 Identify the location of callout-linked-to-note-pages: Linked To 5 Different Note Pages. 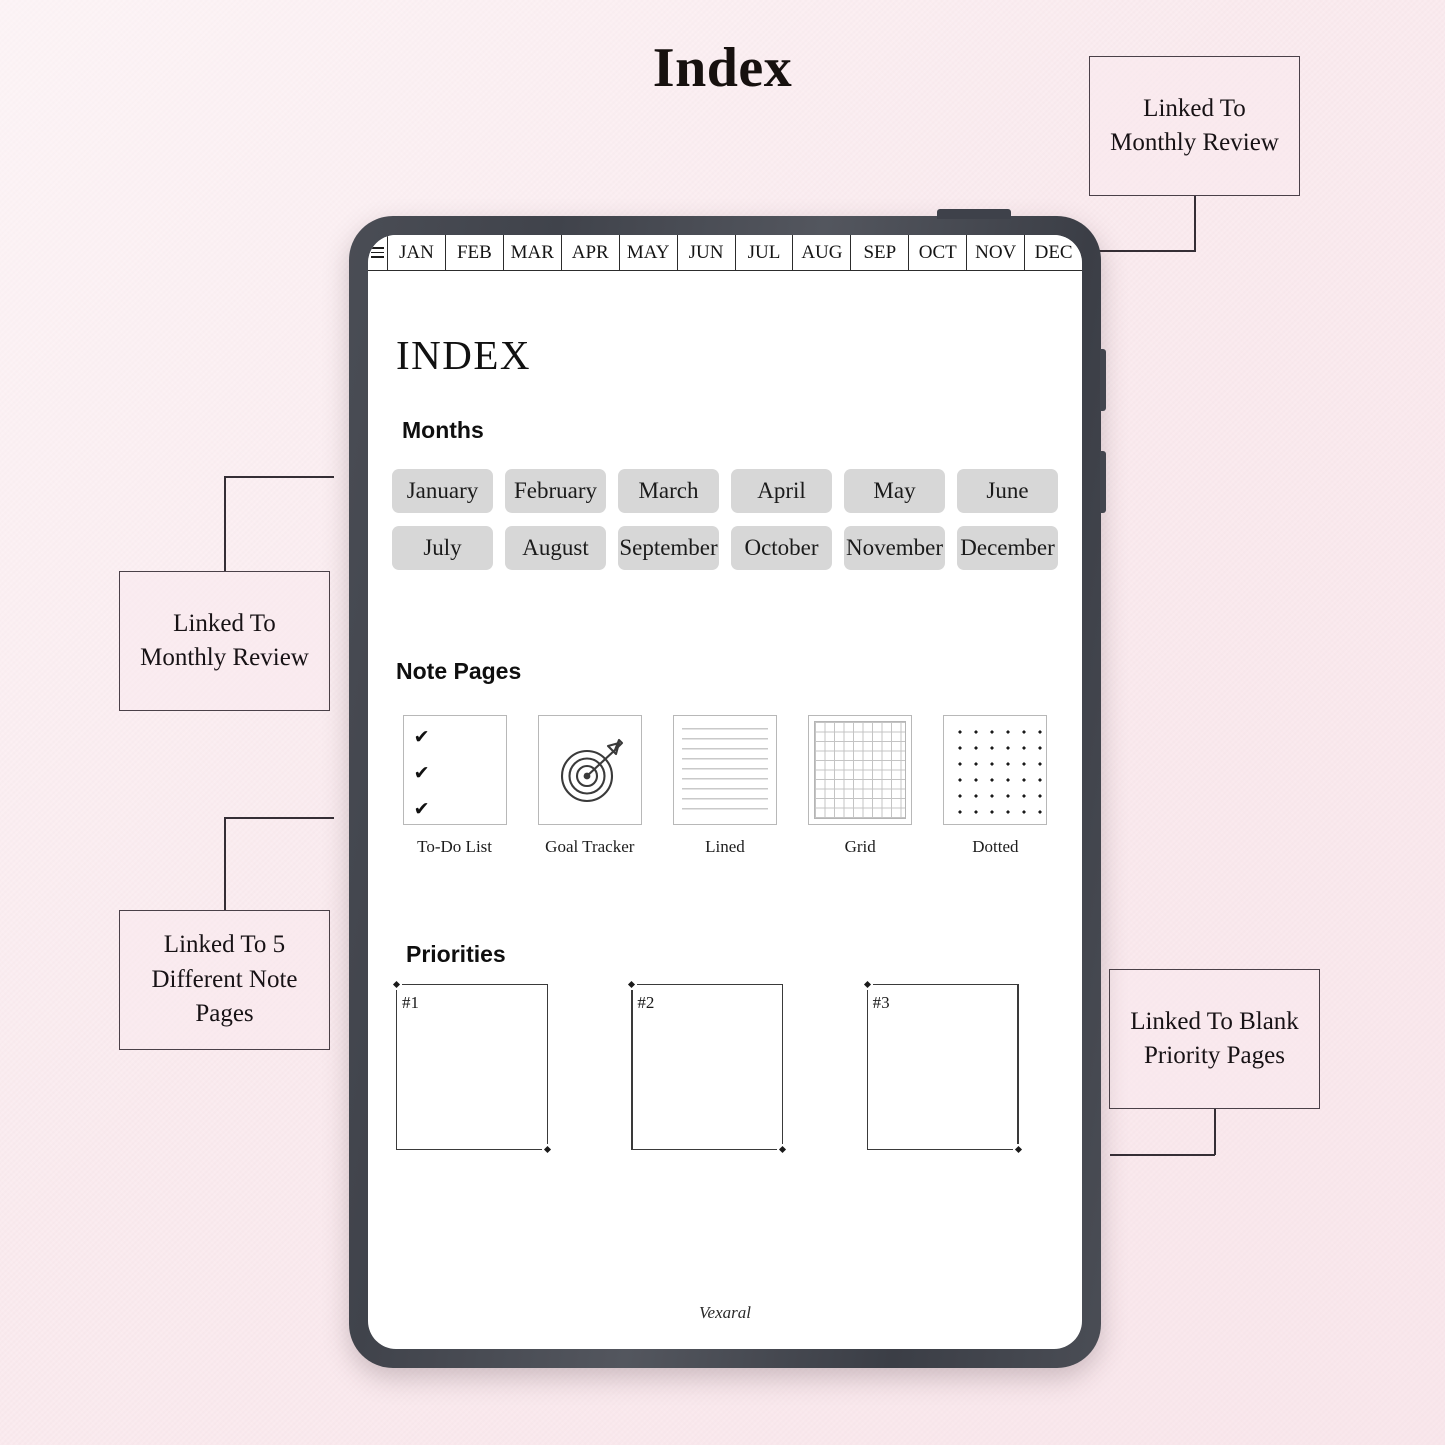
(224, 980).